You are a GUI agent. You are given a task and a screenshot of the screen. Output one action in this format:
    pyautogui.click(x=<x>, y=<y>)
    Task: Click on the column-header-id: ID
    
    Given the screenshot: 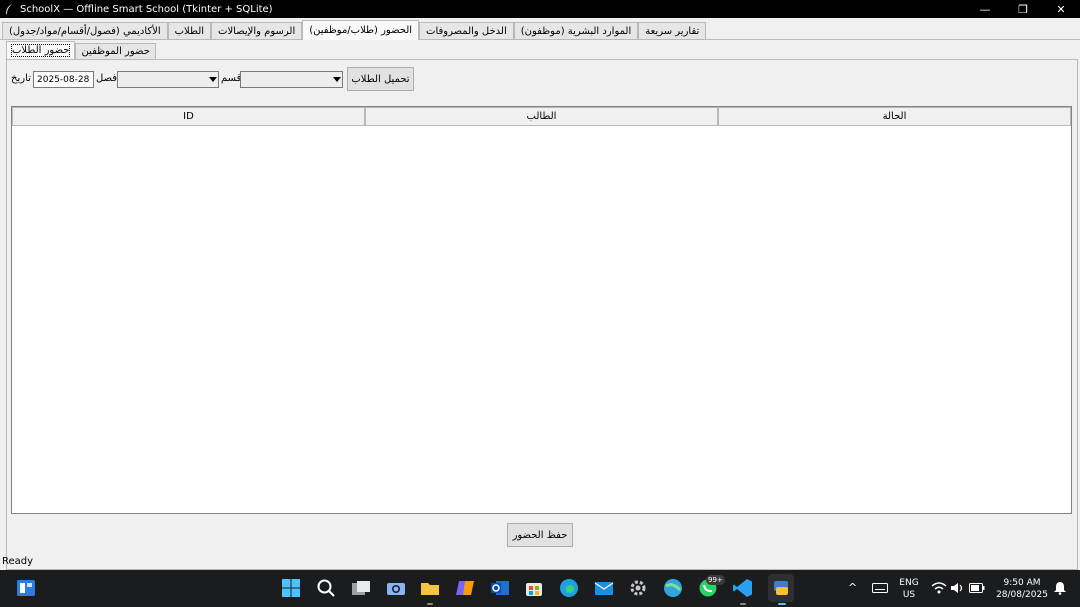 What is the action you would take?
    pyautogui.click(x=188, y=116)
    